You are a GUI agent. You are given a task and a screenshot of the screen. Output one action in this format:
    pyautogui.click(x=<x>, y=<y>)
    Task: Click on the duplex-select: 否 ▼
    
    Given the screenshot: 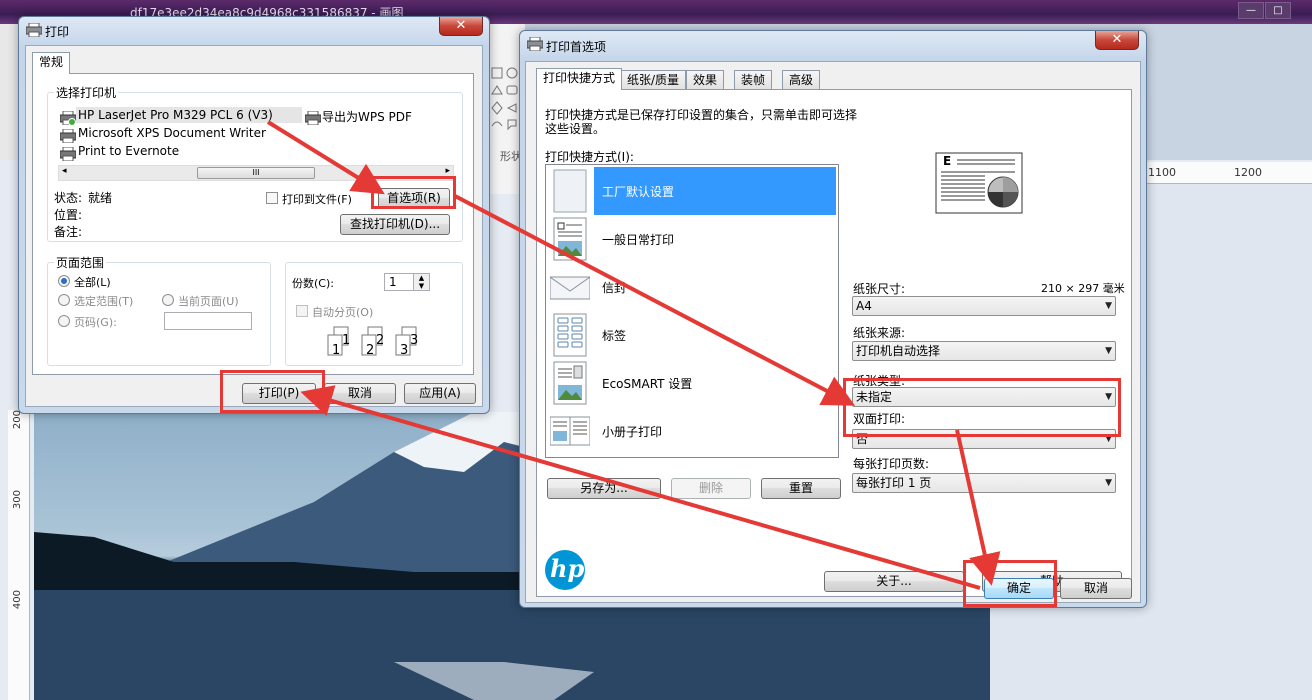 What is the action you would take?
    pyautogui.click(x=984, y=439)
    